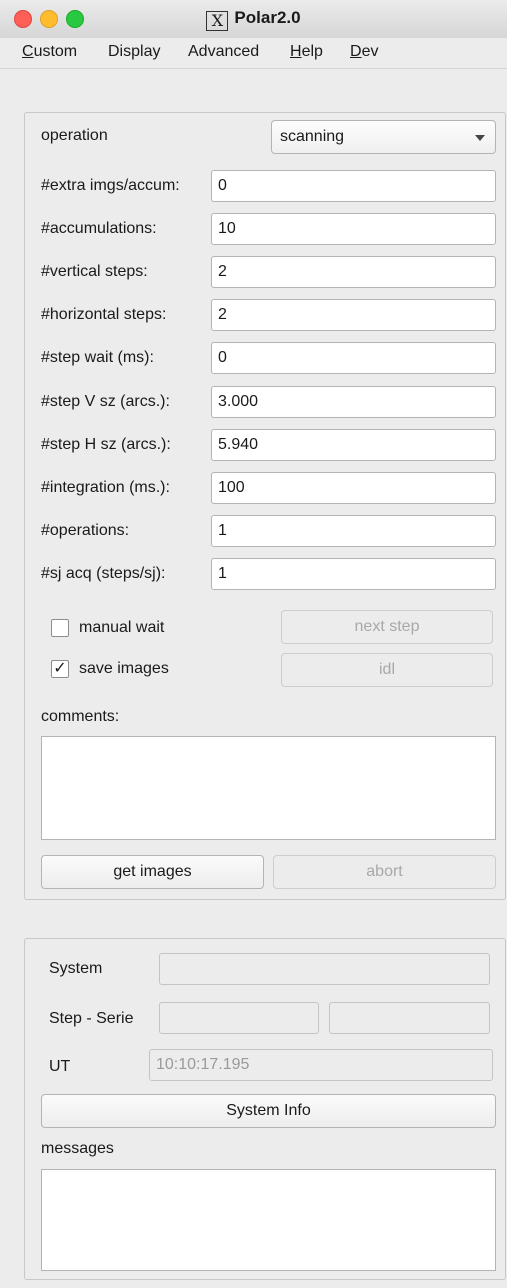 The width and height of the screenshot is (507, 1288). I want to click on param-label: #integration (ms.):, so click(105, 487).